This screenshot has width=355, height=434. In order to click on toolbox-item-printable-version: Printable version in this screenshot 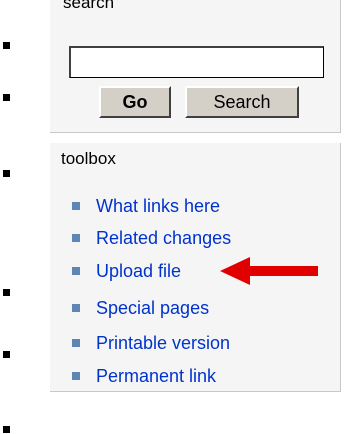, I will do `click(151, 343)`.